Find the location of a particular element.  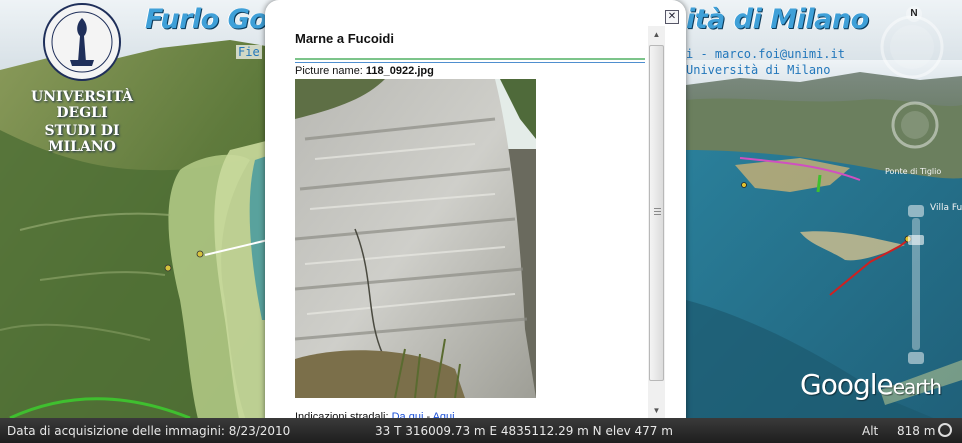

overlay-credit-email: i - marco.foi@unimi.it is located at coordinates (765, 54).